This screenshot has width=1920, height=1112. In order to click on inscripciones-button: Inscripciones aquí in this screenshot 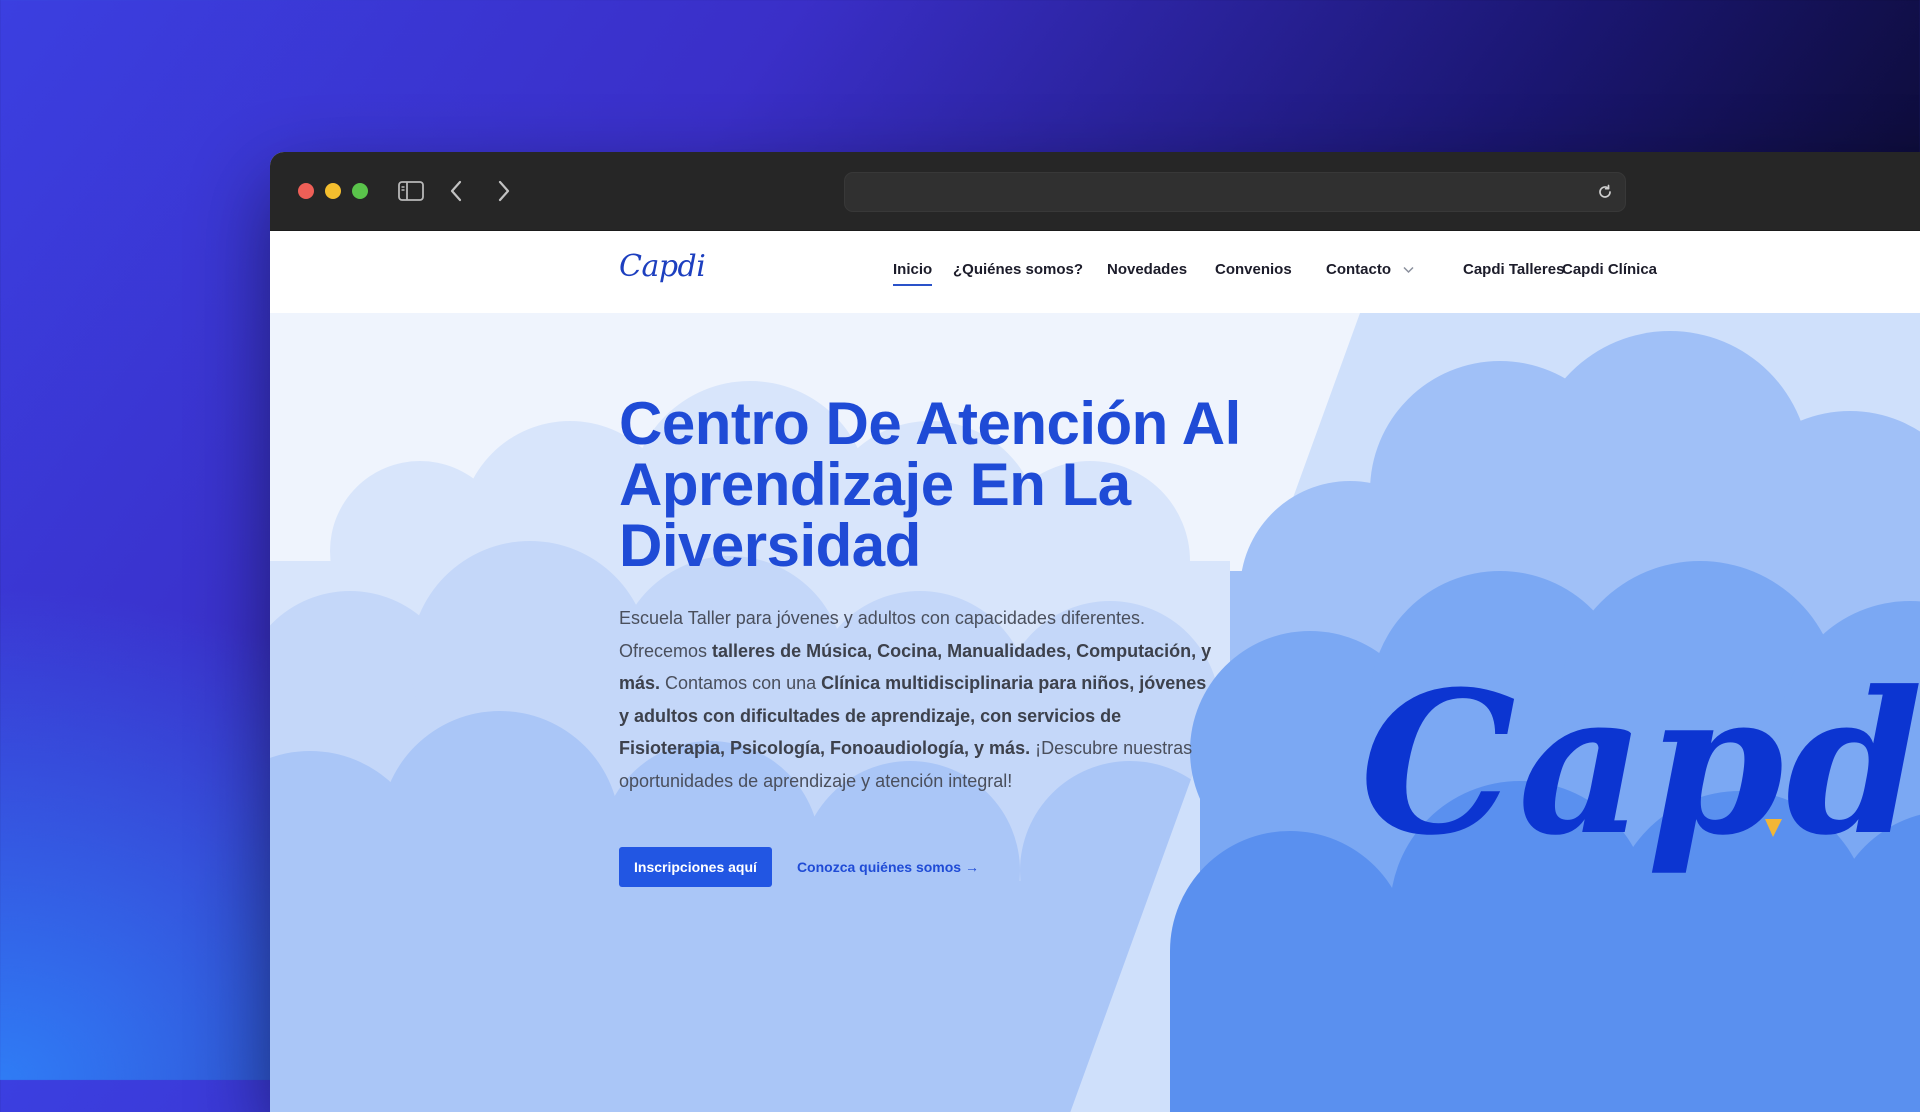, I will do `click(695, 867)`.